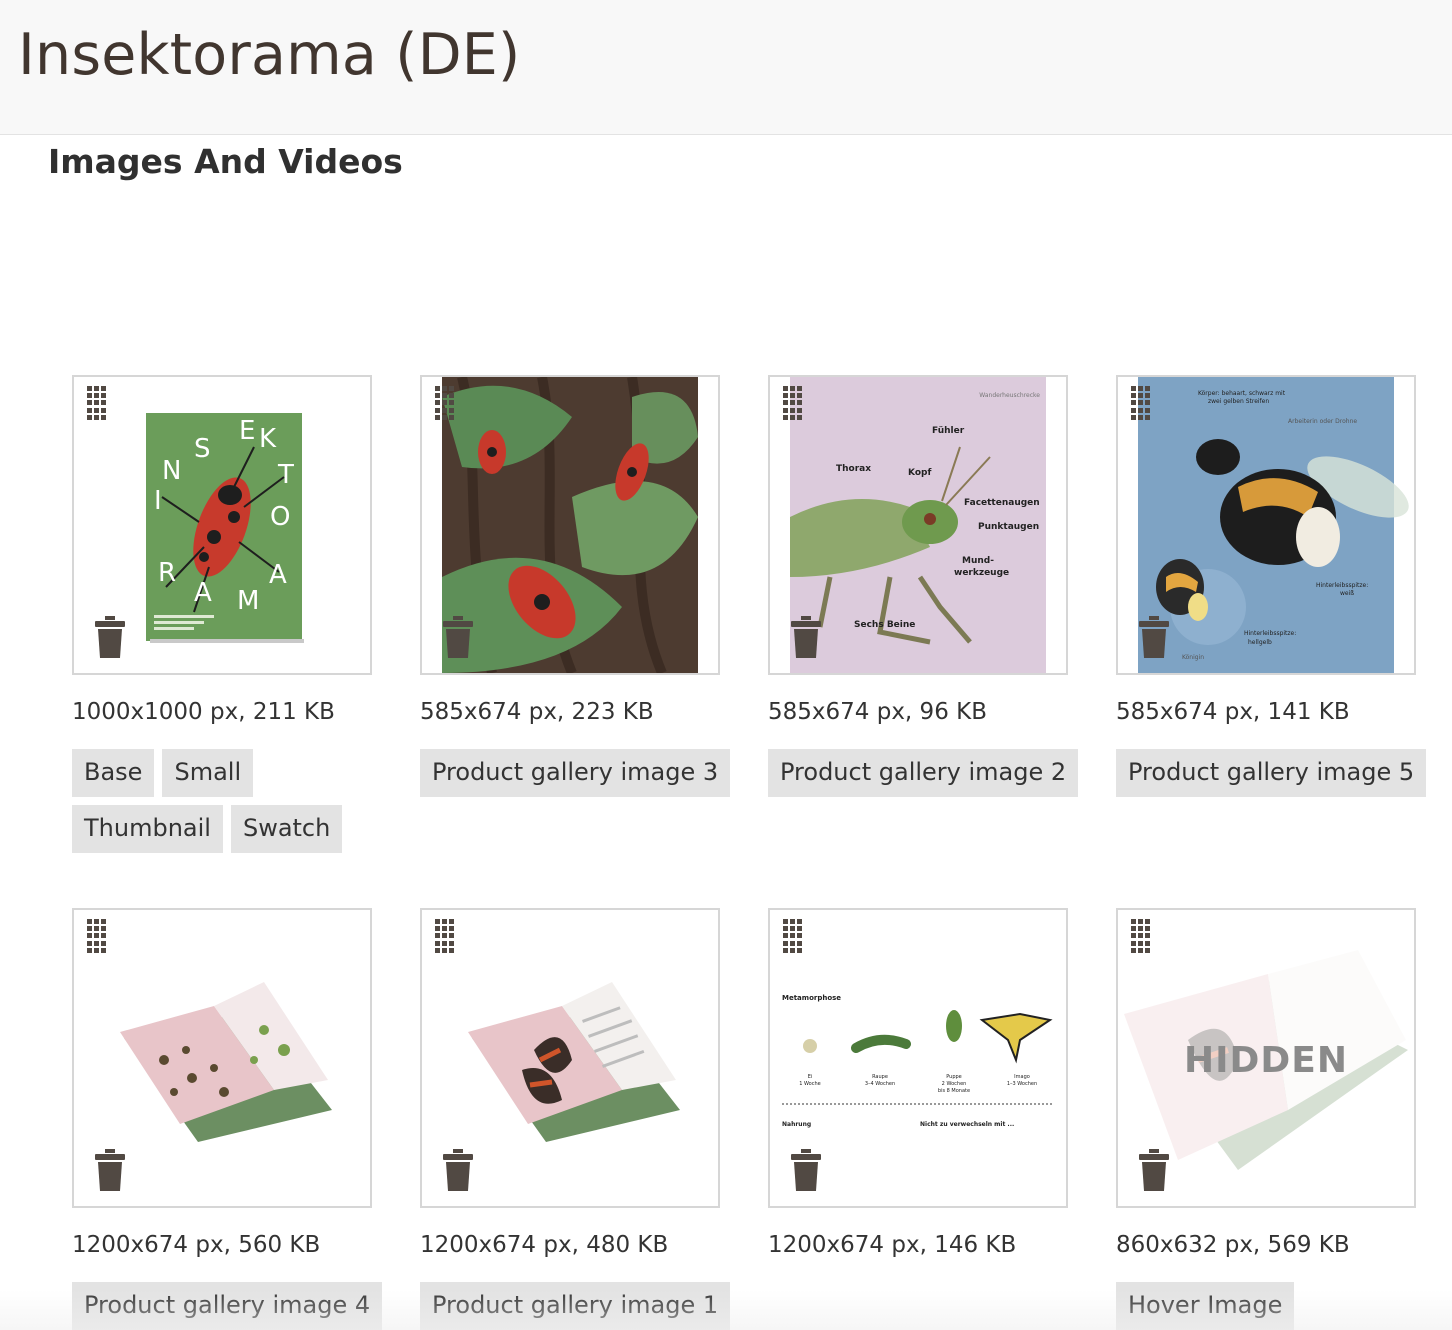 The width and height of the screenshot is (1452, 1330). What do you see at coordinates (954, 1077) in the screenshot?
I see `image-caption: Puppe` at bounding box center [954, 1077].